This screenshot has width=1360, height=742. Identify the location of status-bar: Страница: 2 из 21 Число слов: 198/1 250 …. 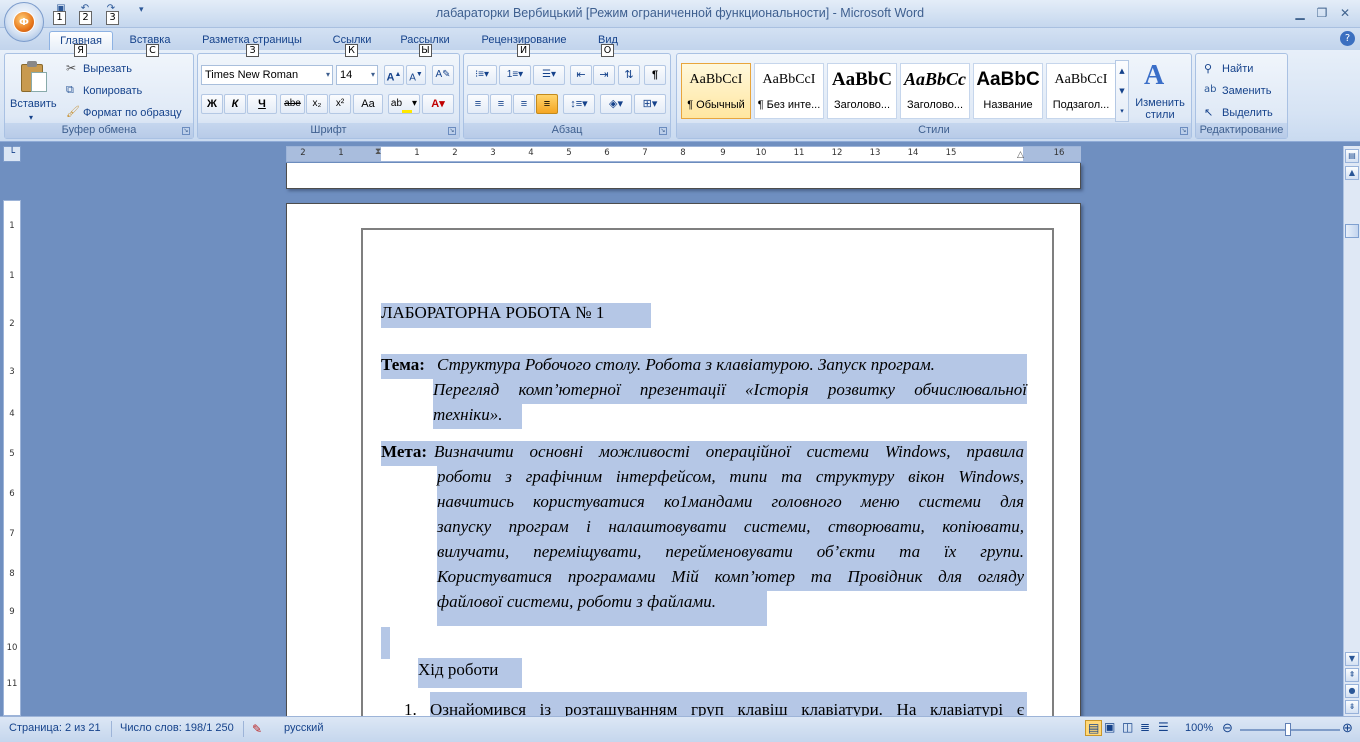
(680, 729).